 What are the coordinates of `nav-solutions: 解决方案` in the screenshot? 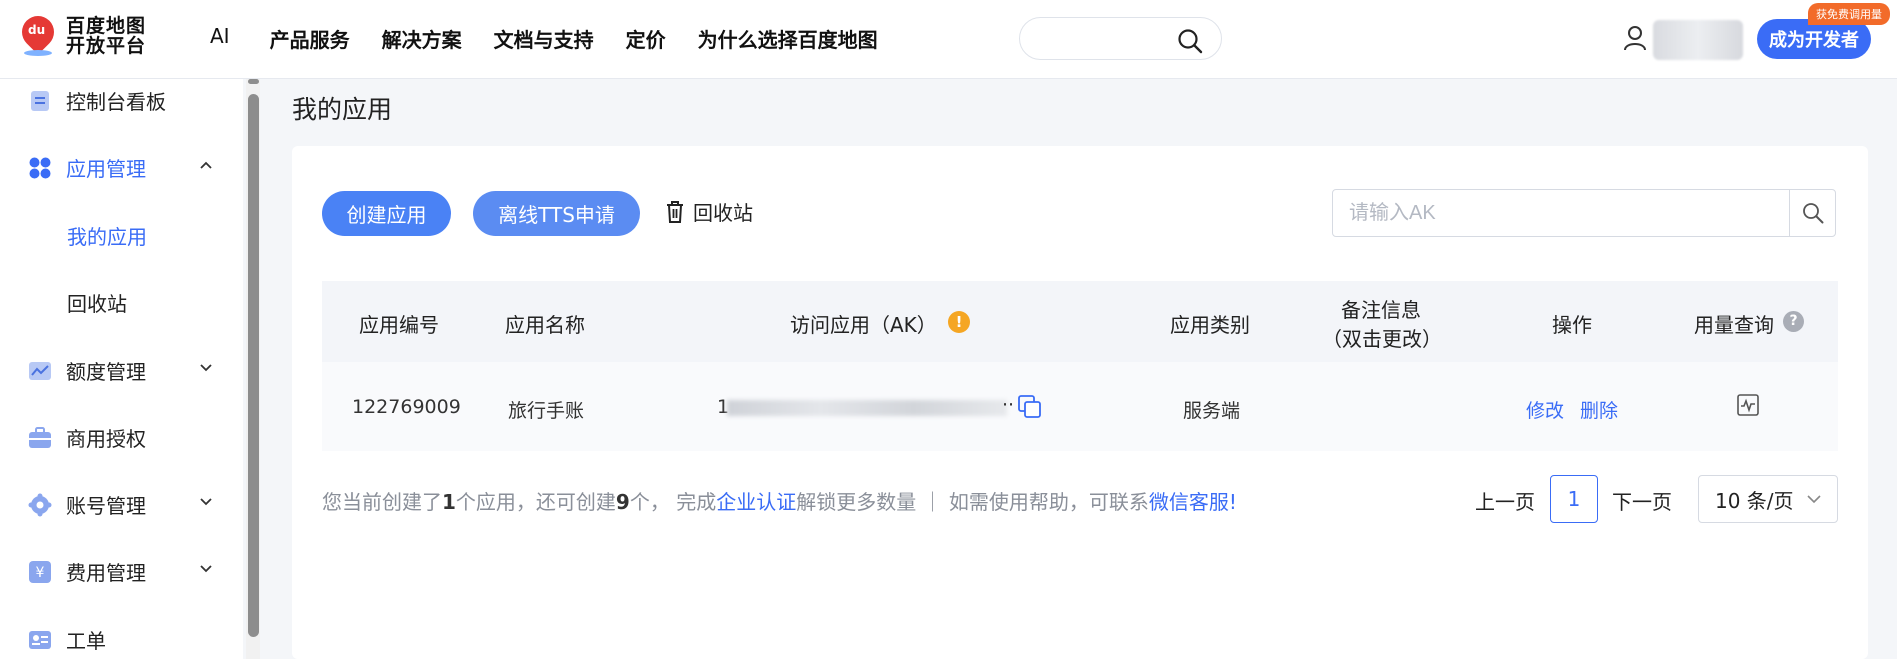 It's located at (422, 38).